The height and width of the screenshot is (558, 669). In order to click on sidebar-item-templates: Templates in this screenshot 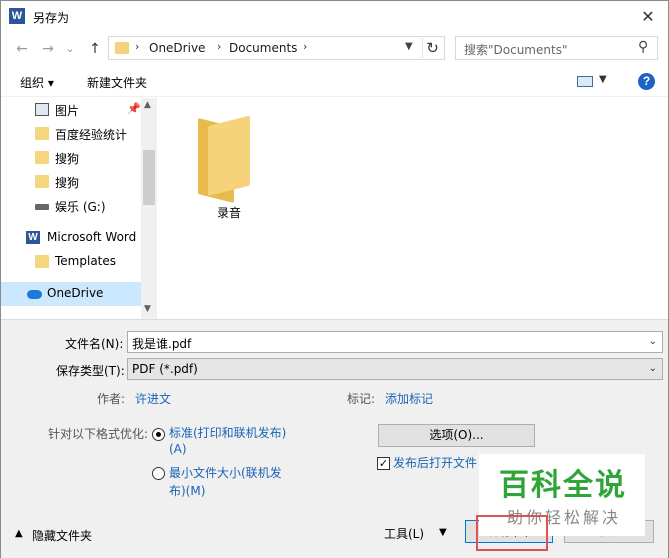, I will do `click(71, 262)`.